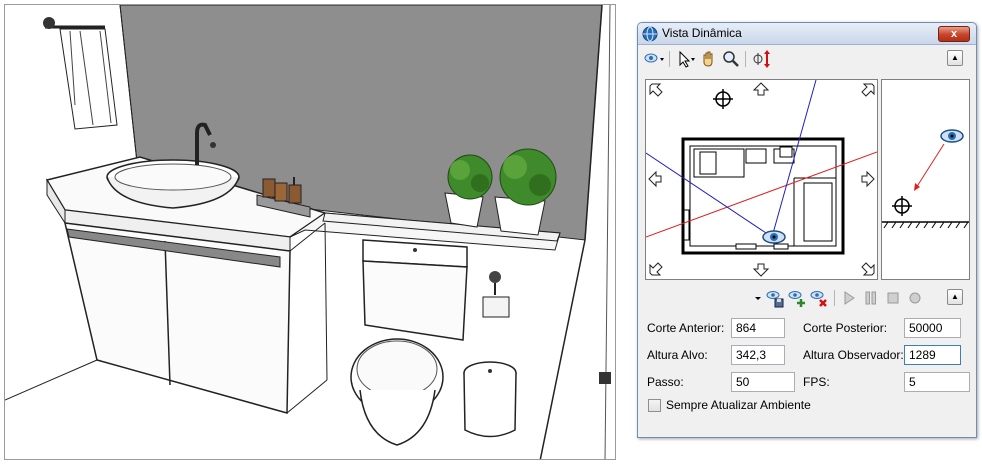 The height and width of the screenshot is (465, 982). I want to click on fps-label: FPS:, so click(816, 382).